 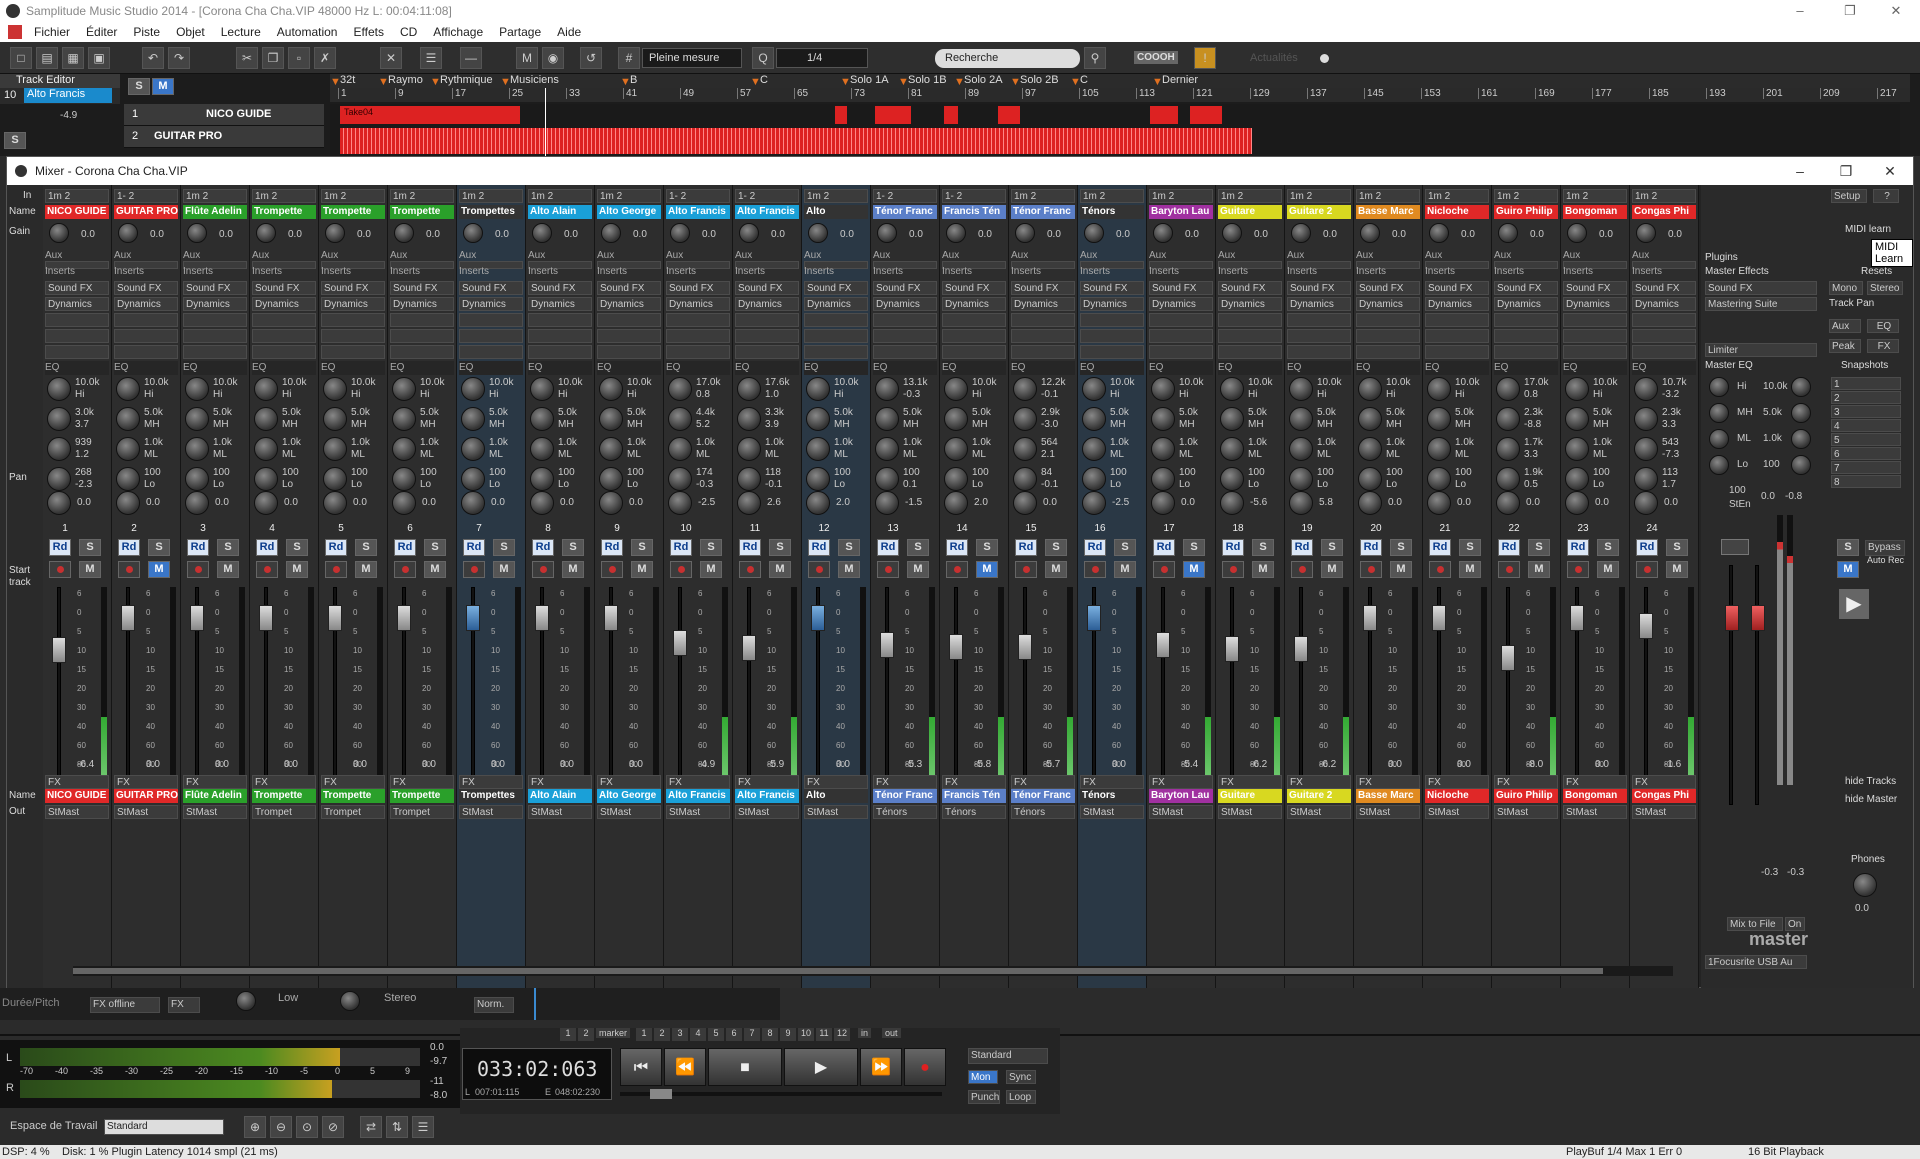 I want to click on record-button: ●, so click(x=925, y=1067).